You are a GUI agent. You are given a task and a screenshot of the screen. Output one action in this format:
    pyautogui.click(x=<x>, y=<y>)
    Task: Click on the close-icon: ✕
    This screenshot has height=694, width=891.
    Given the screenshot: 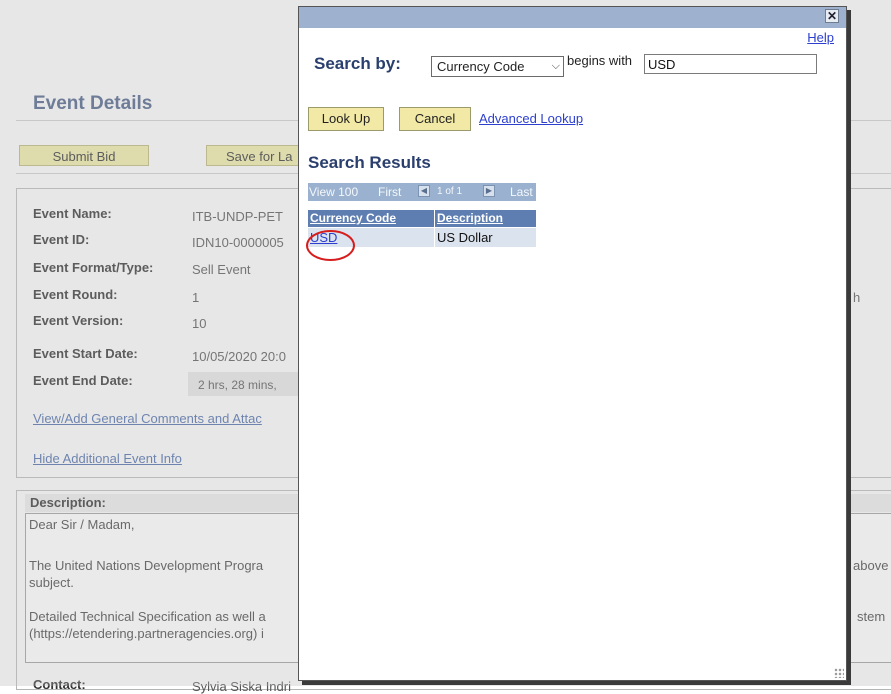 What is the action you would take?
    pyautogui.click(x=832, y=16)
    